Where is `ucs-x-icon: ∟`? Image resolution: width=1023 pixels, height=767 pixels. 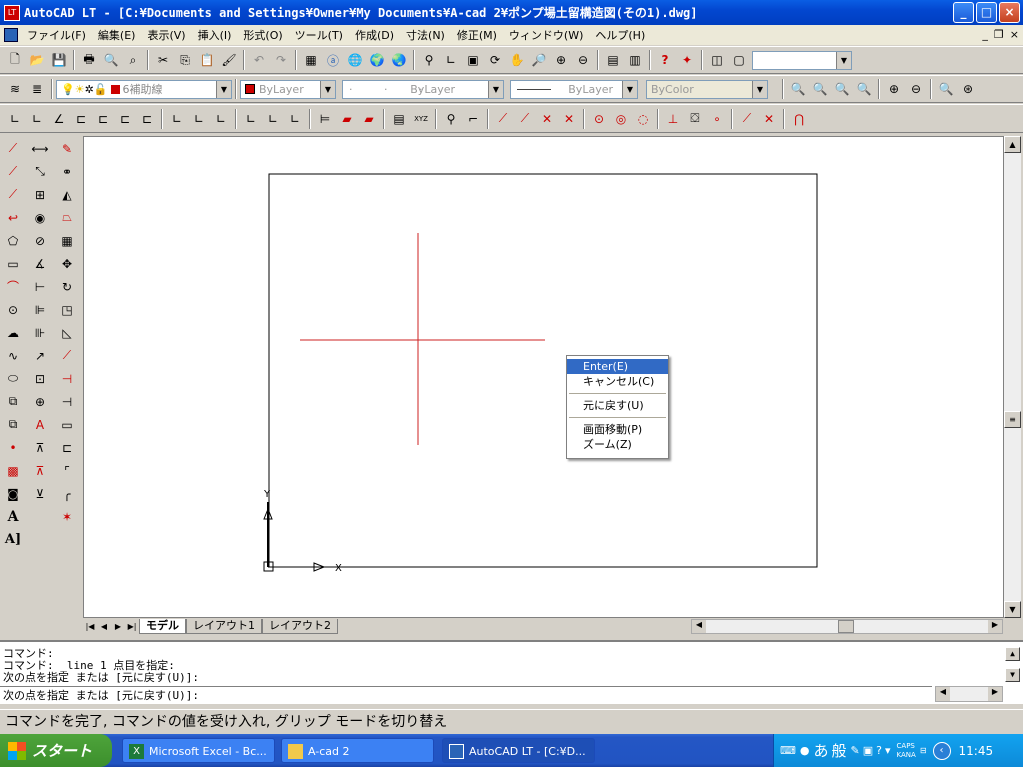
ucs-x-icon: ∟ is located at coordinates (177, 119).